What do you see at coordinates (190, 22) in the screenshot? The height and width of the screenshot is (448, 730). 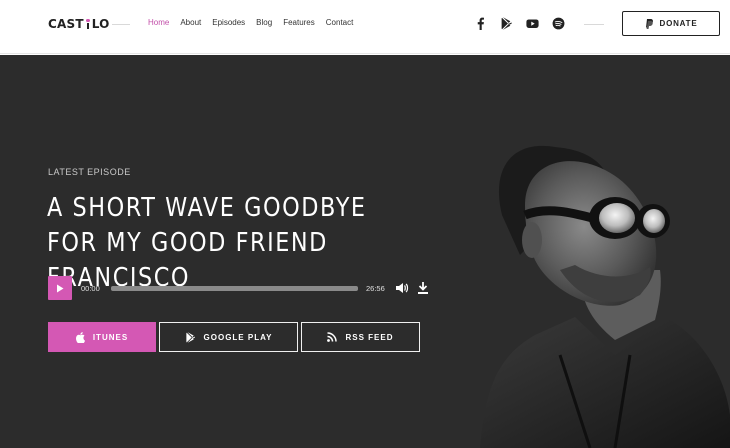 I see `nav-item-about: About` at bounding box center [190, 22].